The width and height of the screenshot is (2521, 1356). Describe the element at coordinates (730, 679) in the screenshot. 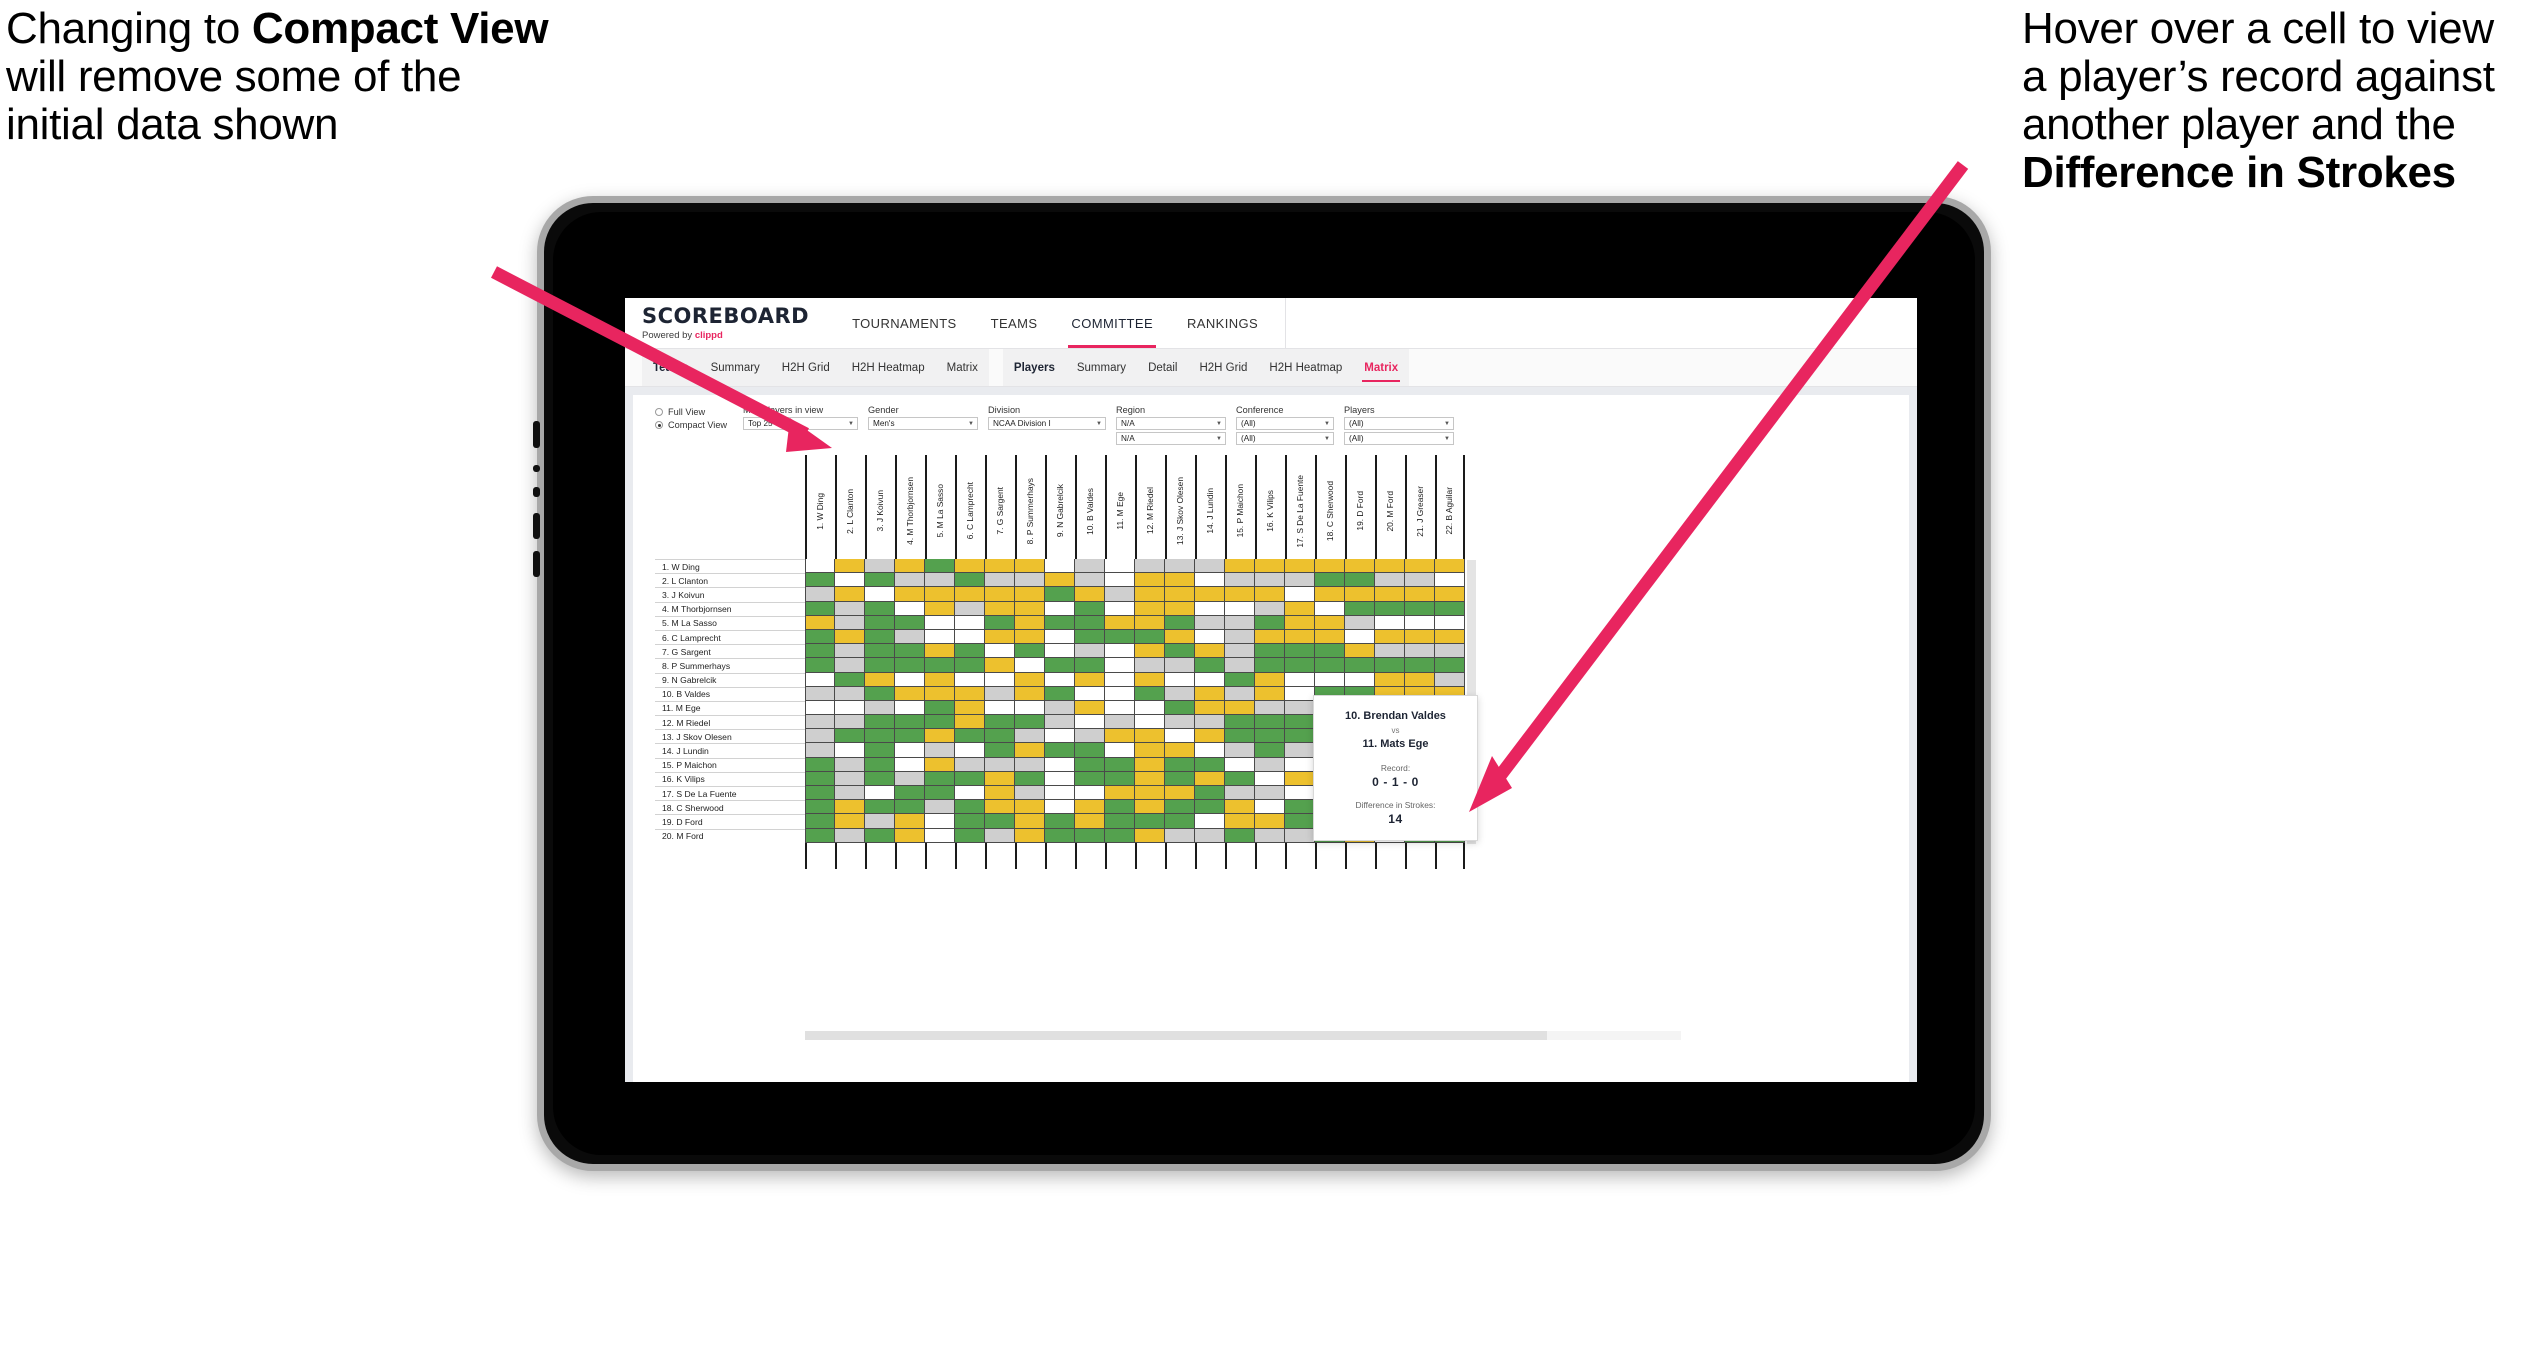

I see `matrix-row-label: 9. N Gabrelcik` at that location.